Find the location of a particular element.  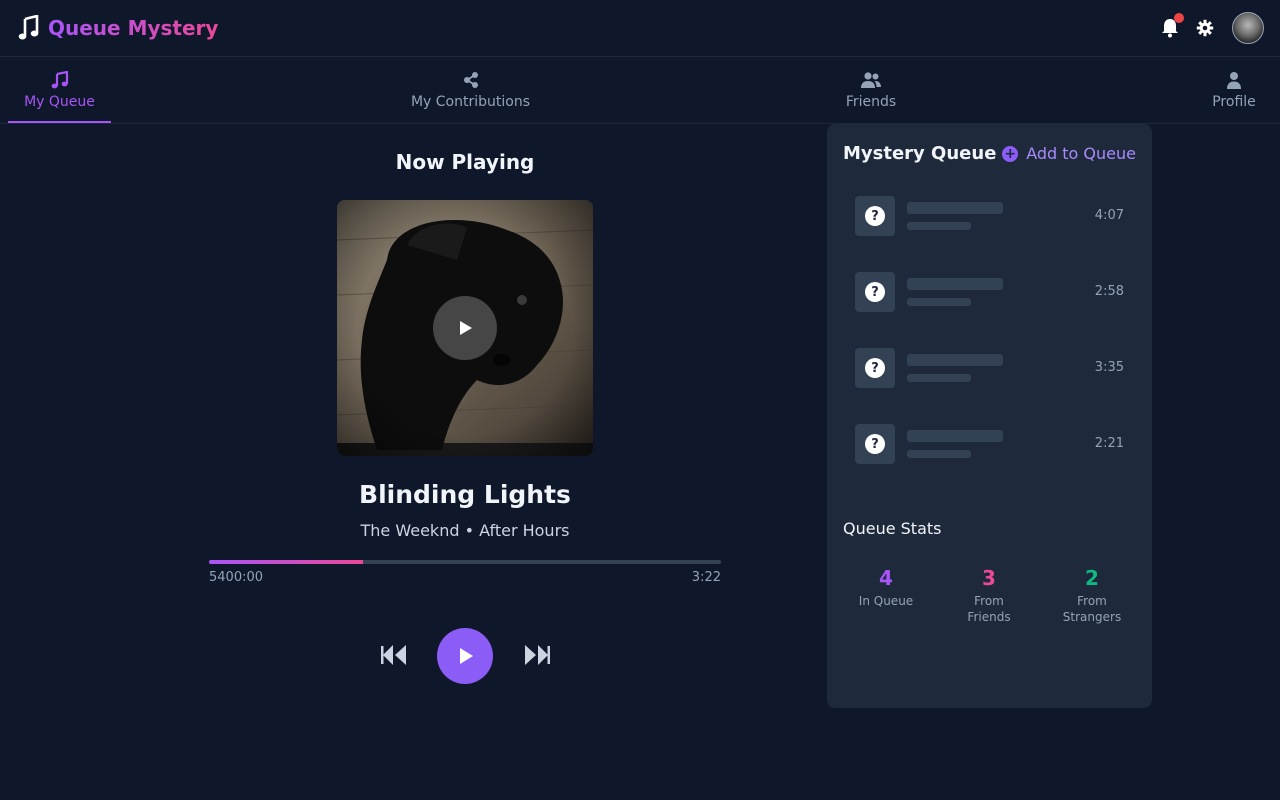

add-to-queue-label: Add to Queue is located at coordinates (1081, 153).